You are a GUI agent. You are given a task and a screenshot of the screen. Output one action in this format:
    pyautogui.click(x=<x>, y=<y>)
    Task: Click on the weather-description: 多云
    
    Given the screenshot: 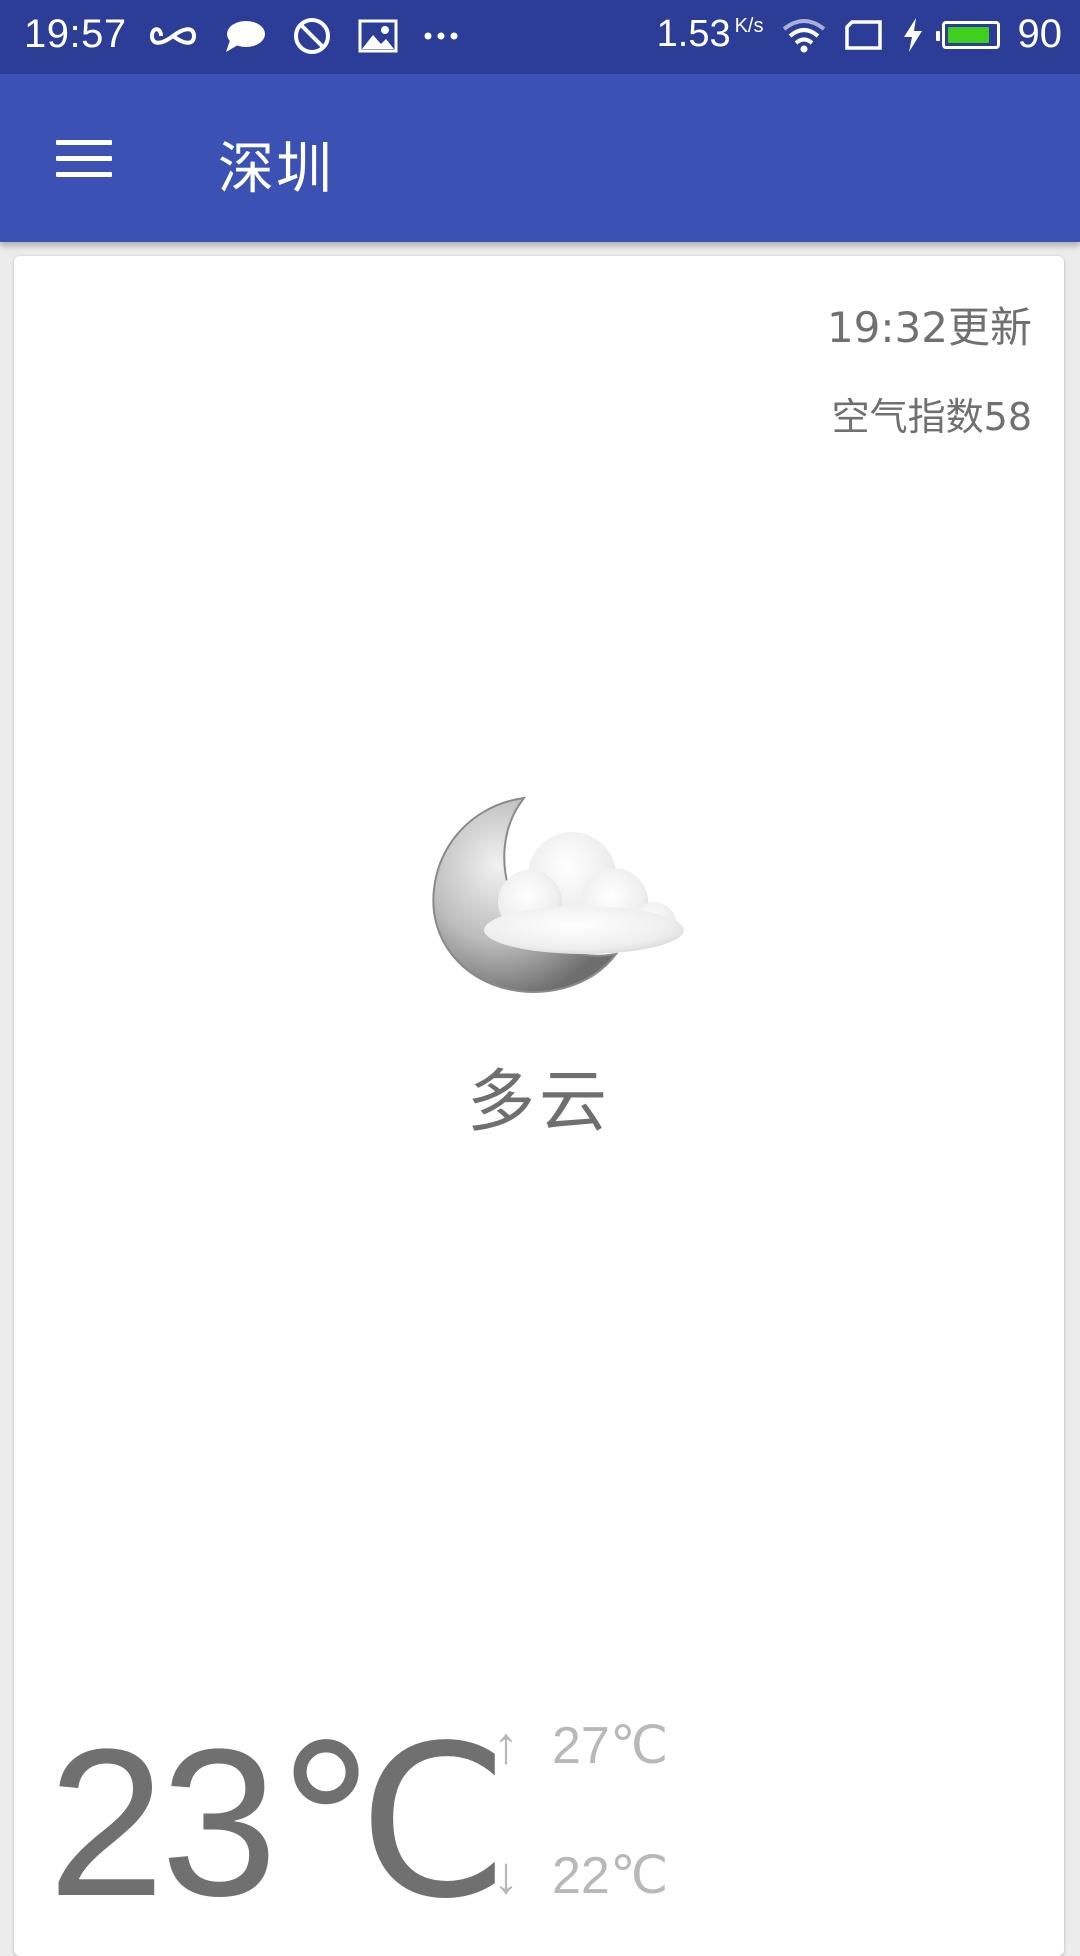 What is the action you would take?
    pyautogui.click(x=538, y=1102)
    